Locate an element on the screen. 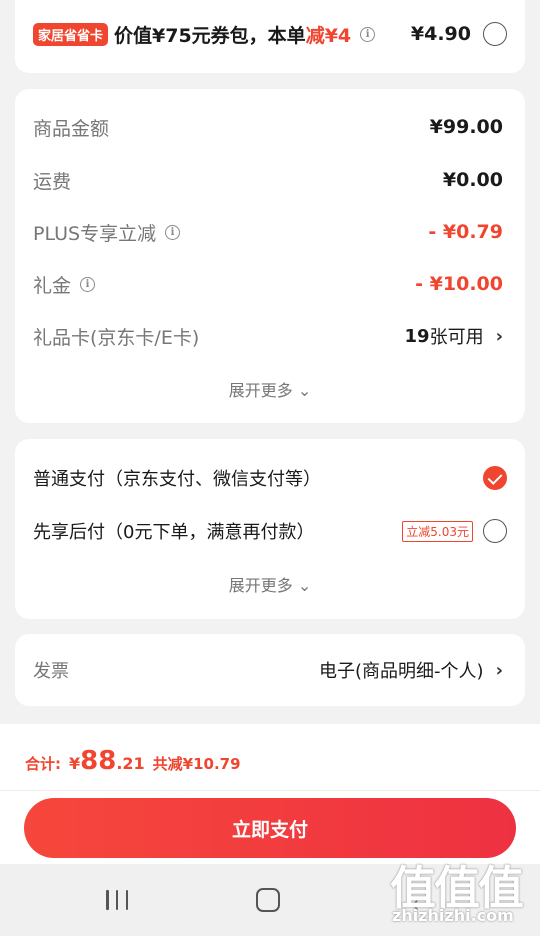 The height and width of the screenshot is (936, 540). total-currency: ¥ is located at coordinates (75, 763).